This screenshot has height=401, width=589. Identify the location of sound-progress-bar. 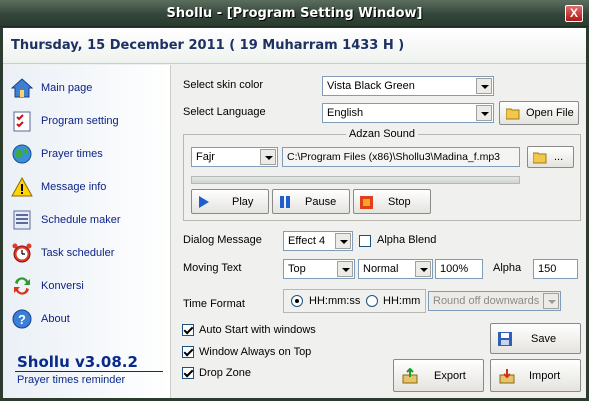
(355, 180).